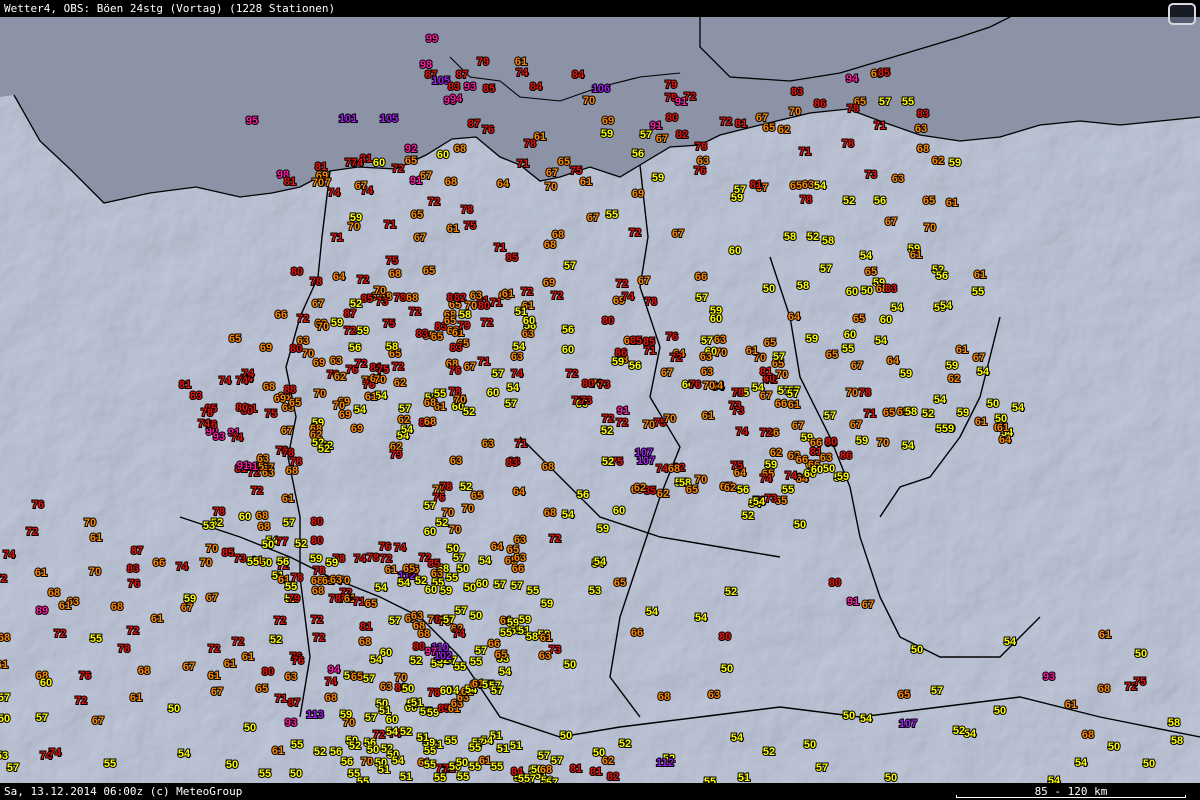  I want to click on station-value: 64, so click(794, 317).